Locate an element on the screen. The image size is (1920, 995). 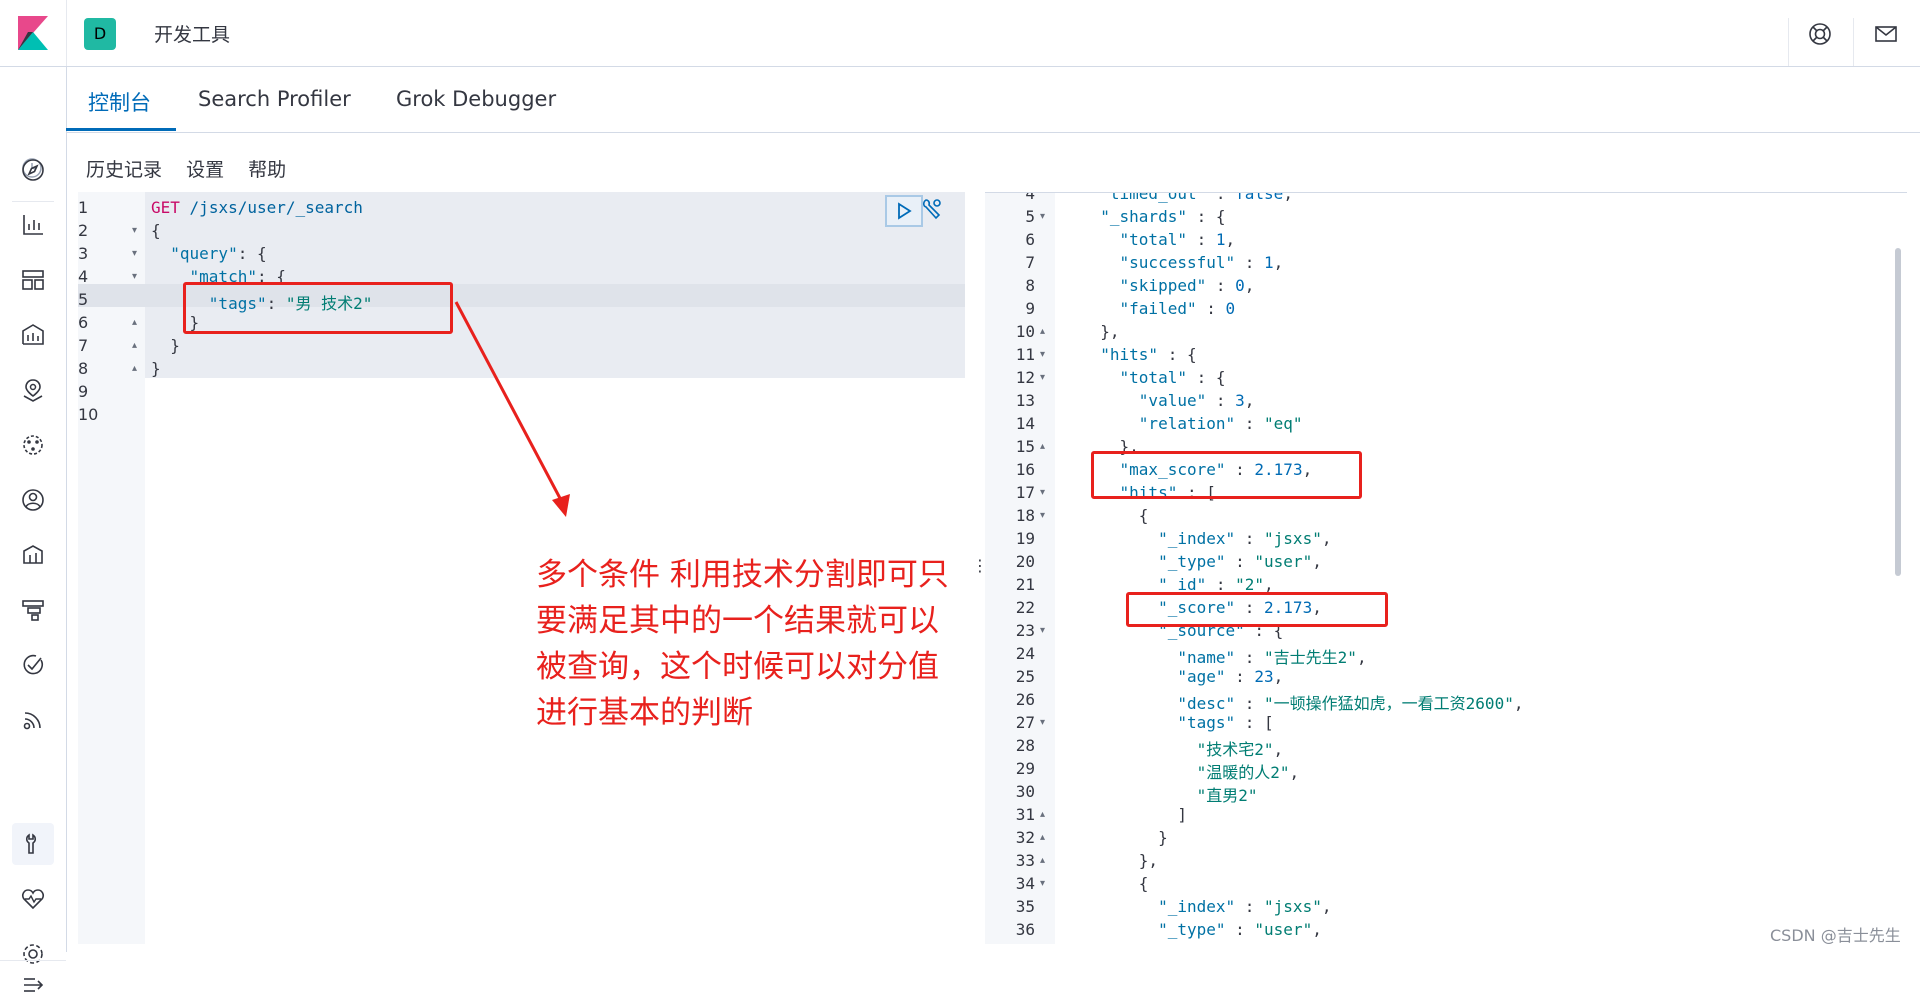
siem-icon is located at coordinates (33, 720).